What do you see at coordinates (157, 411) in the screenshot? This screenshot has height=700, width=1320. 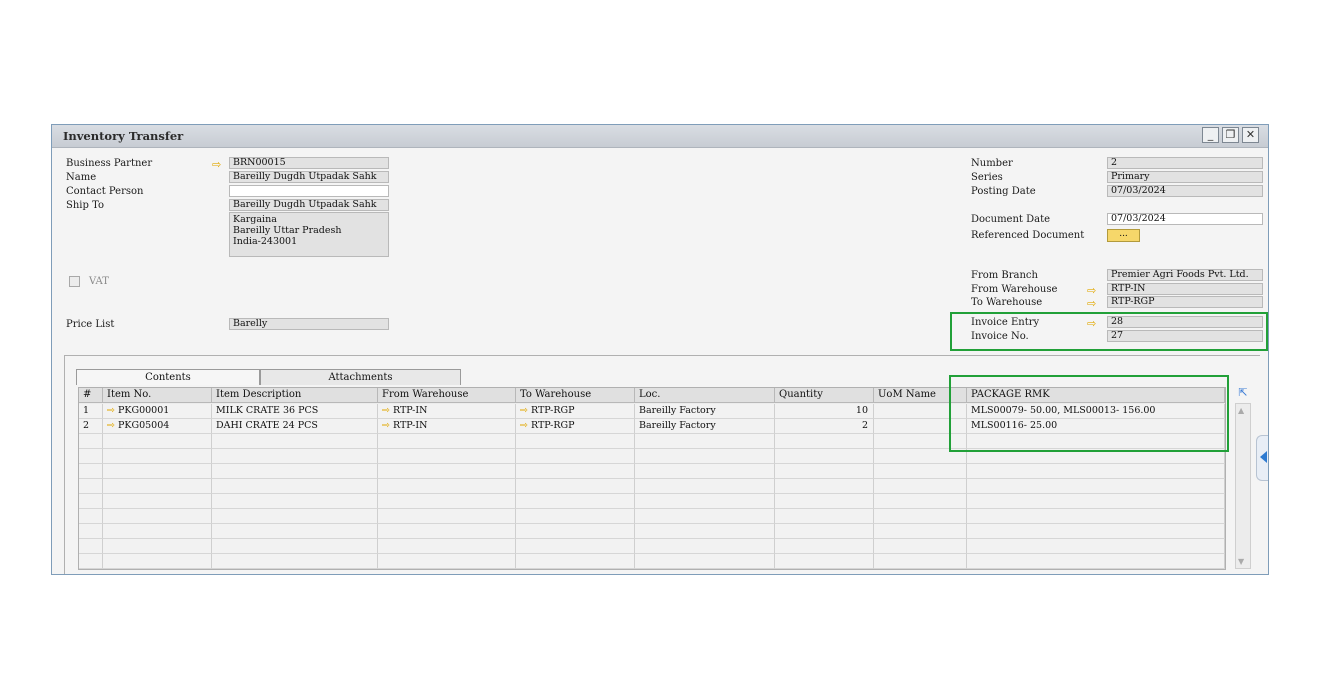 I see `table-cell: ⇨ PKG00001` at bounding box center [157, 411].